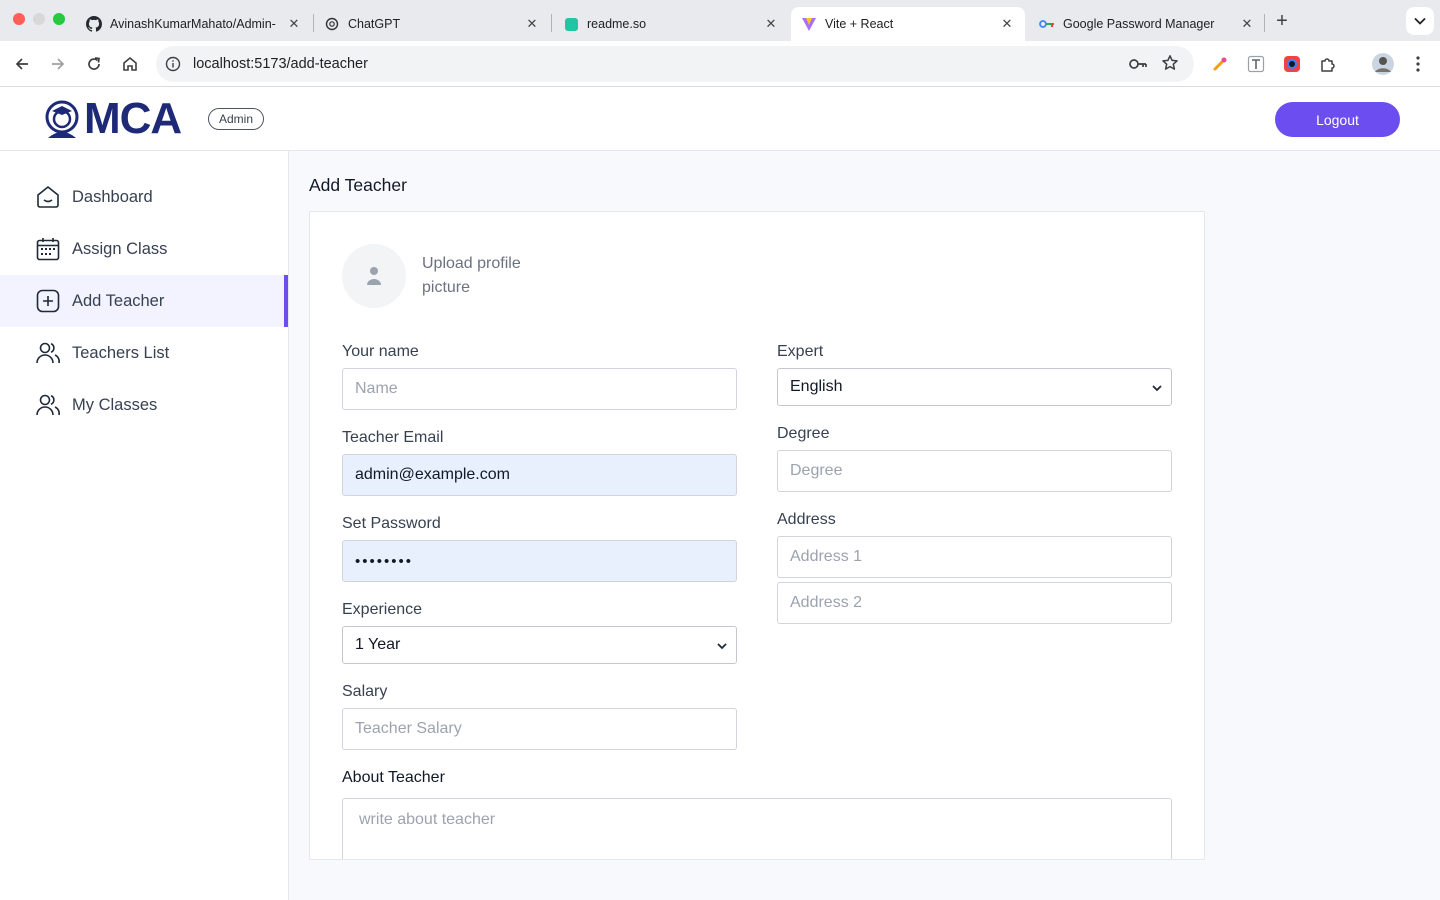  I want to click on salary-input: Teacher Salary, so click(539, 729).